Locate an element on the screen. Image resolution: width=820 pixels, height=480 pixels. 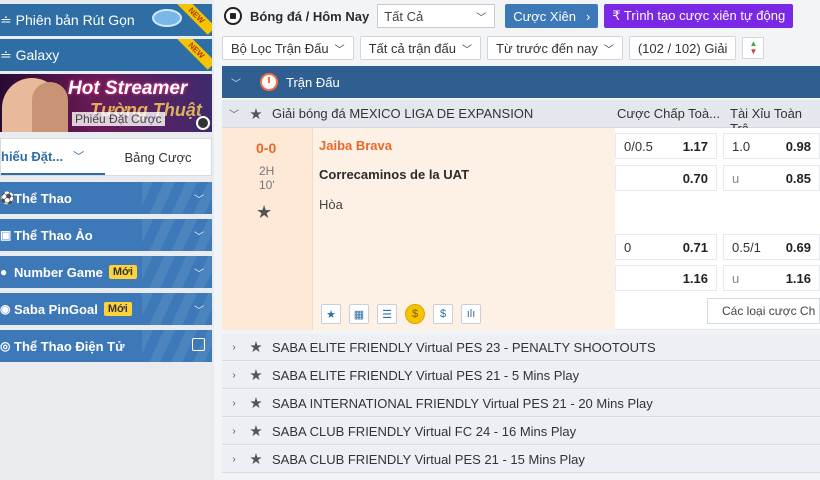
sidebar-item-esports: ◎ Thể Thao Điện Tử is located at coordinates (106, 346).